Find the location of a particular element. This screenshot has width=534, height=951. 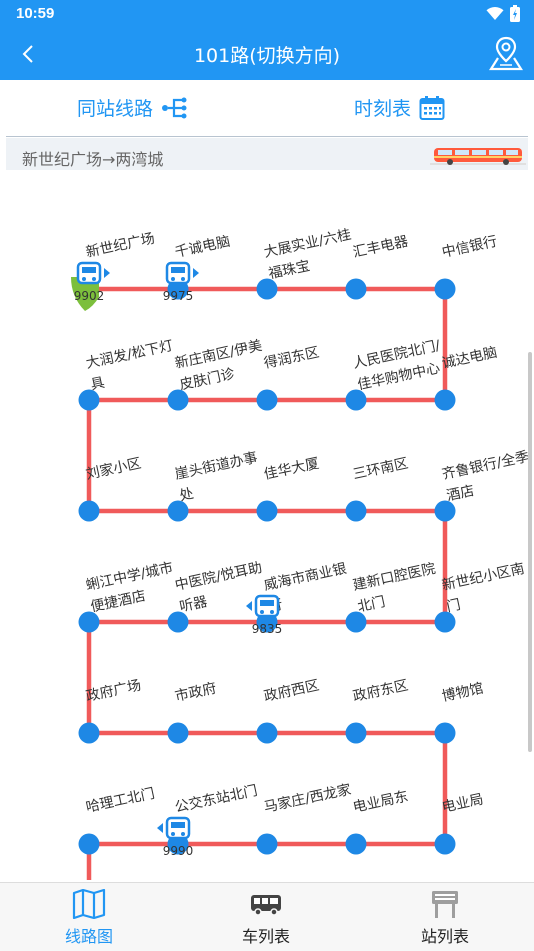

station-label: 齐鲁银行/全季酒店 is located at coordinates (487, 476).